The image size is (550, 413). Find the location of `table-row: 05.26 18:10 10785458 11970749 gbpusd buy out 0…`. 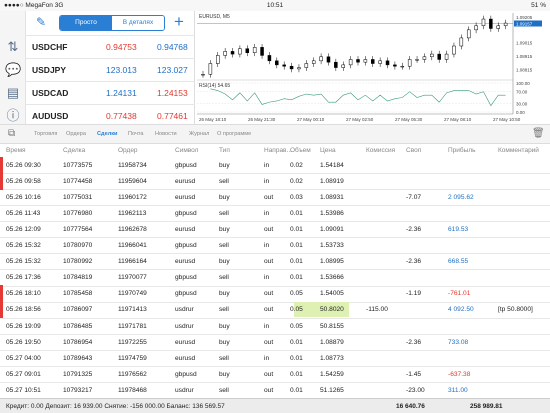

table-row: 05.26 18:10 10785458 11970749 gbpusd buy out 0… is located at coordinates (275, 294).